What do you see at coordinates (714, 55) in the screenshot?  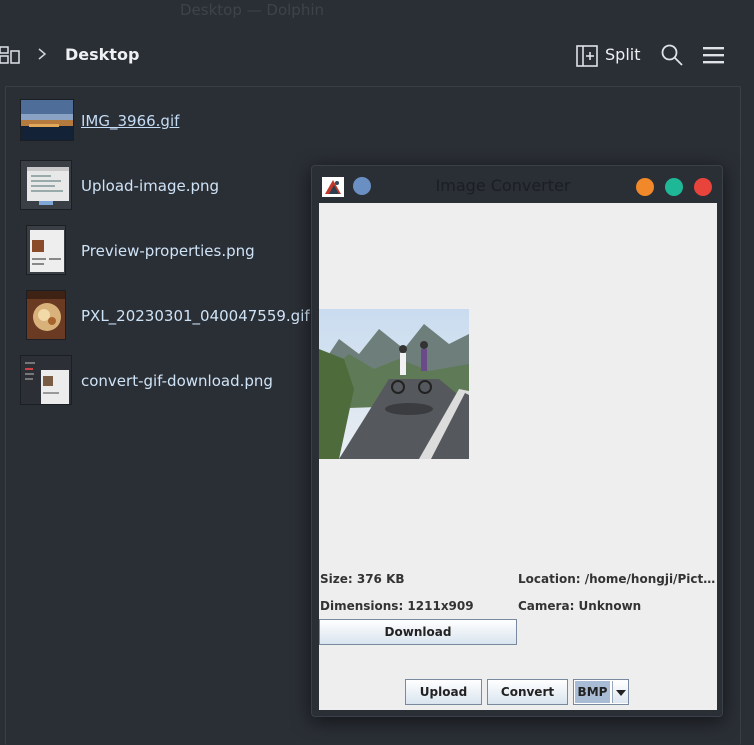 I see `hamburger-menu-icon` at bounding box center [714, 55].